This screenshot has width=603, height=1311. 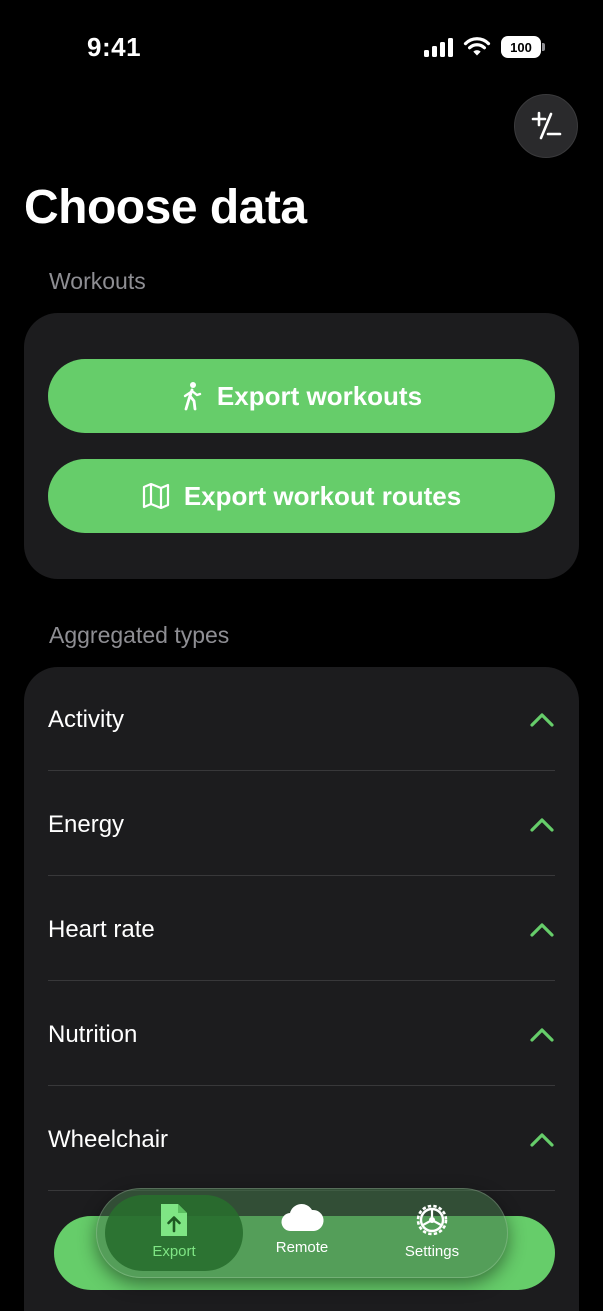 I want to click on battery-icon: 100, so click(x=523, y=47).